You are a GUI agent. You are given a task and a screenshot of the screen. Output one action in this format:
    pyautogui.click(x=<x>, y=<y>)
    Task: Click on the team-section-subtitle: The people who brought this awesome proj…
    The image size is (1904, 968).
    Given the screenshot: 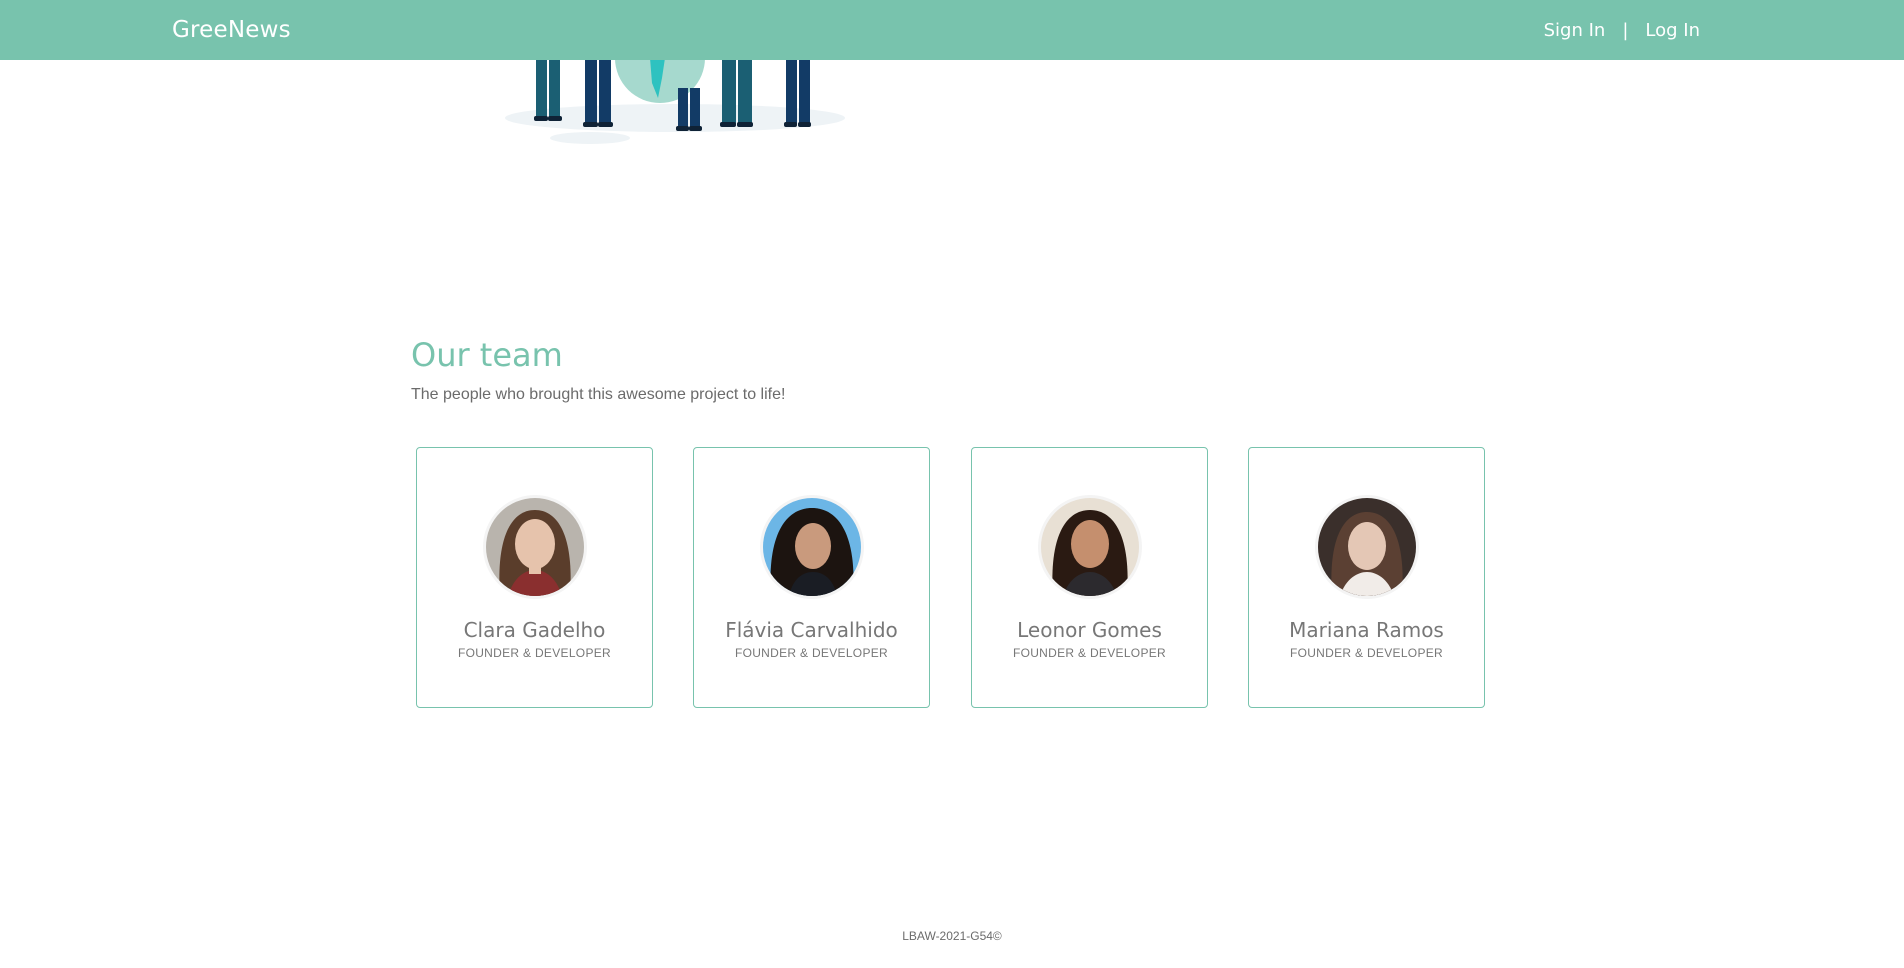 What is the action you would take?
    pyautogui.click(x=598, y=394)
    